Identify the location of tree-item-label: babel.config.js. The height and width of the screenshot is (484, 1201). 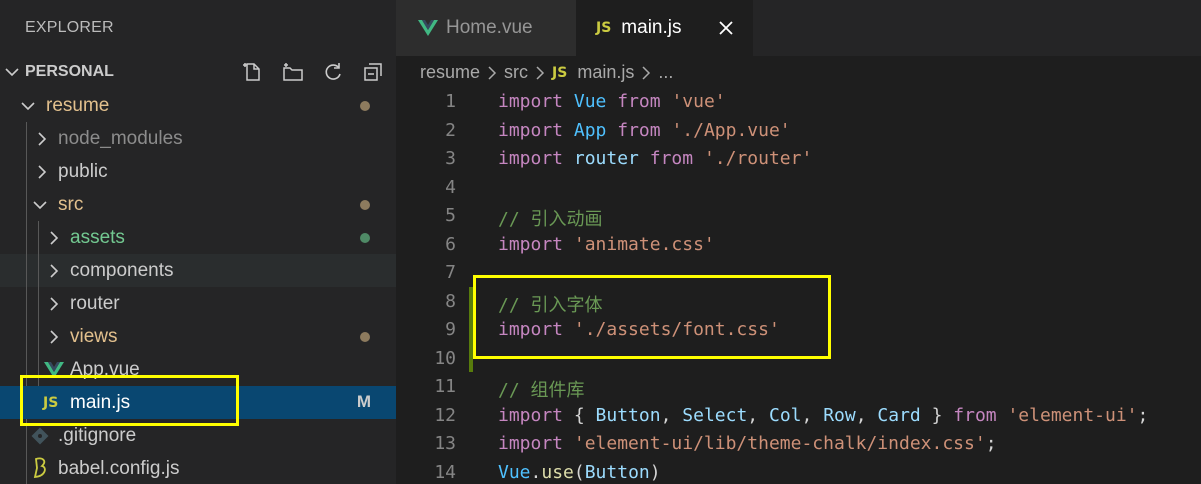
(119, 468).